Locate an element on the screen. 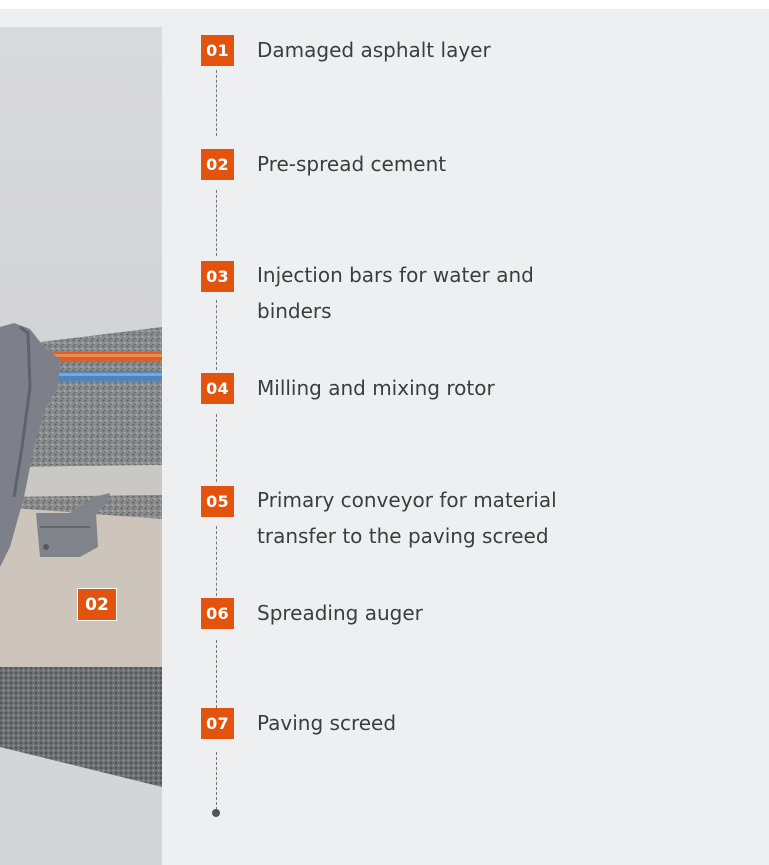 The image size is (769, 865). step-label: Paving screed is located at coordinates (327, 723).